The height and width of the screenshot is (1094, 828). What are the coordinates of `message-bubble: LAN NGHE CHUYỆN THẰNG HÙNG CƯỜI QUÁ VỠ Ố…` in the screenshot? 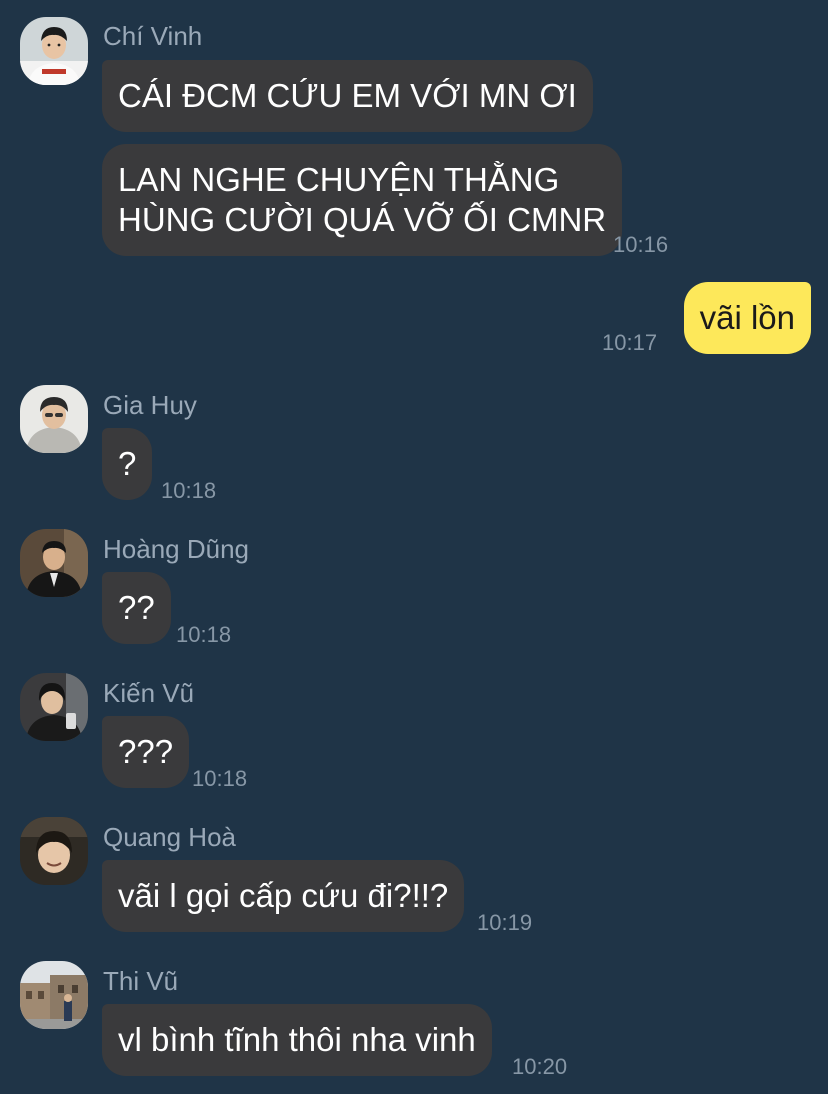 It's located at (362, 200).